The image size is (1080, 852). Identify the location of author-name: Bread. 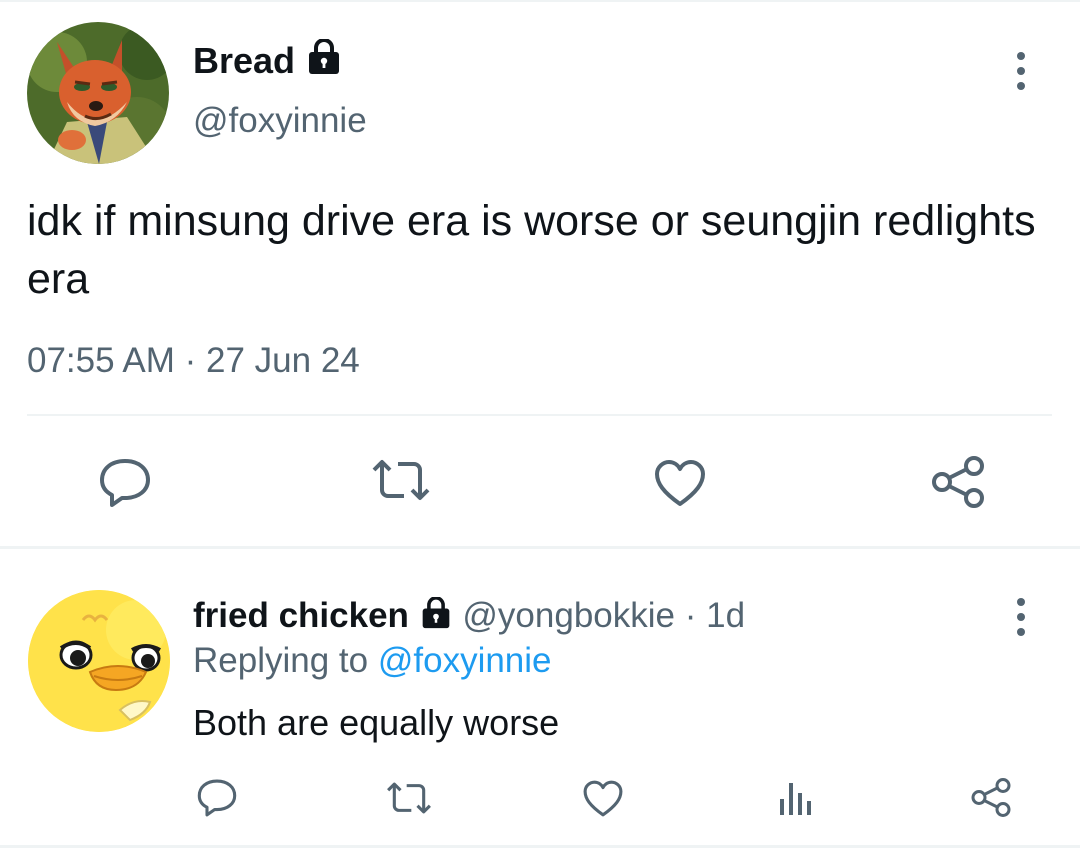
(268, 61).